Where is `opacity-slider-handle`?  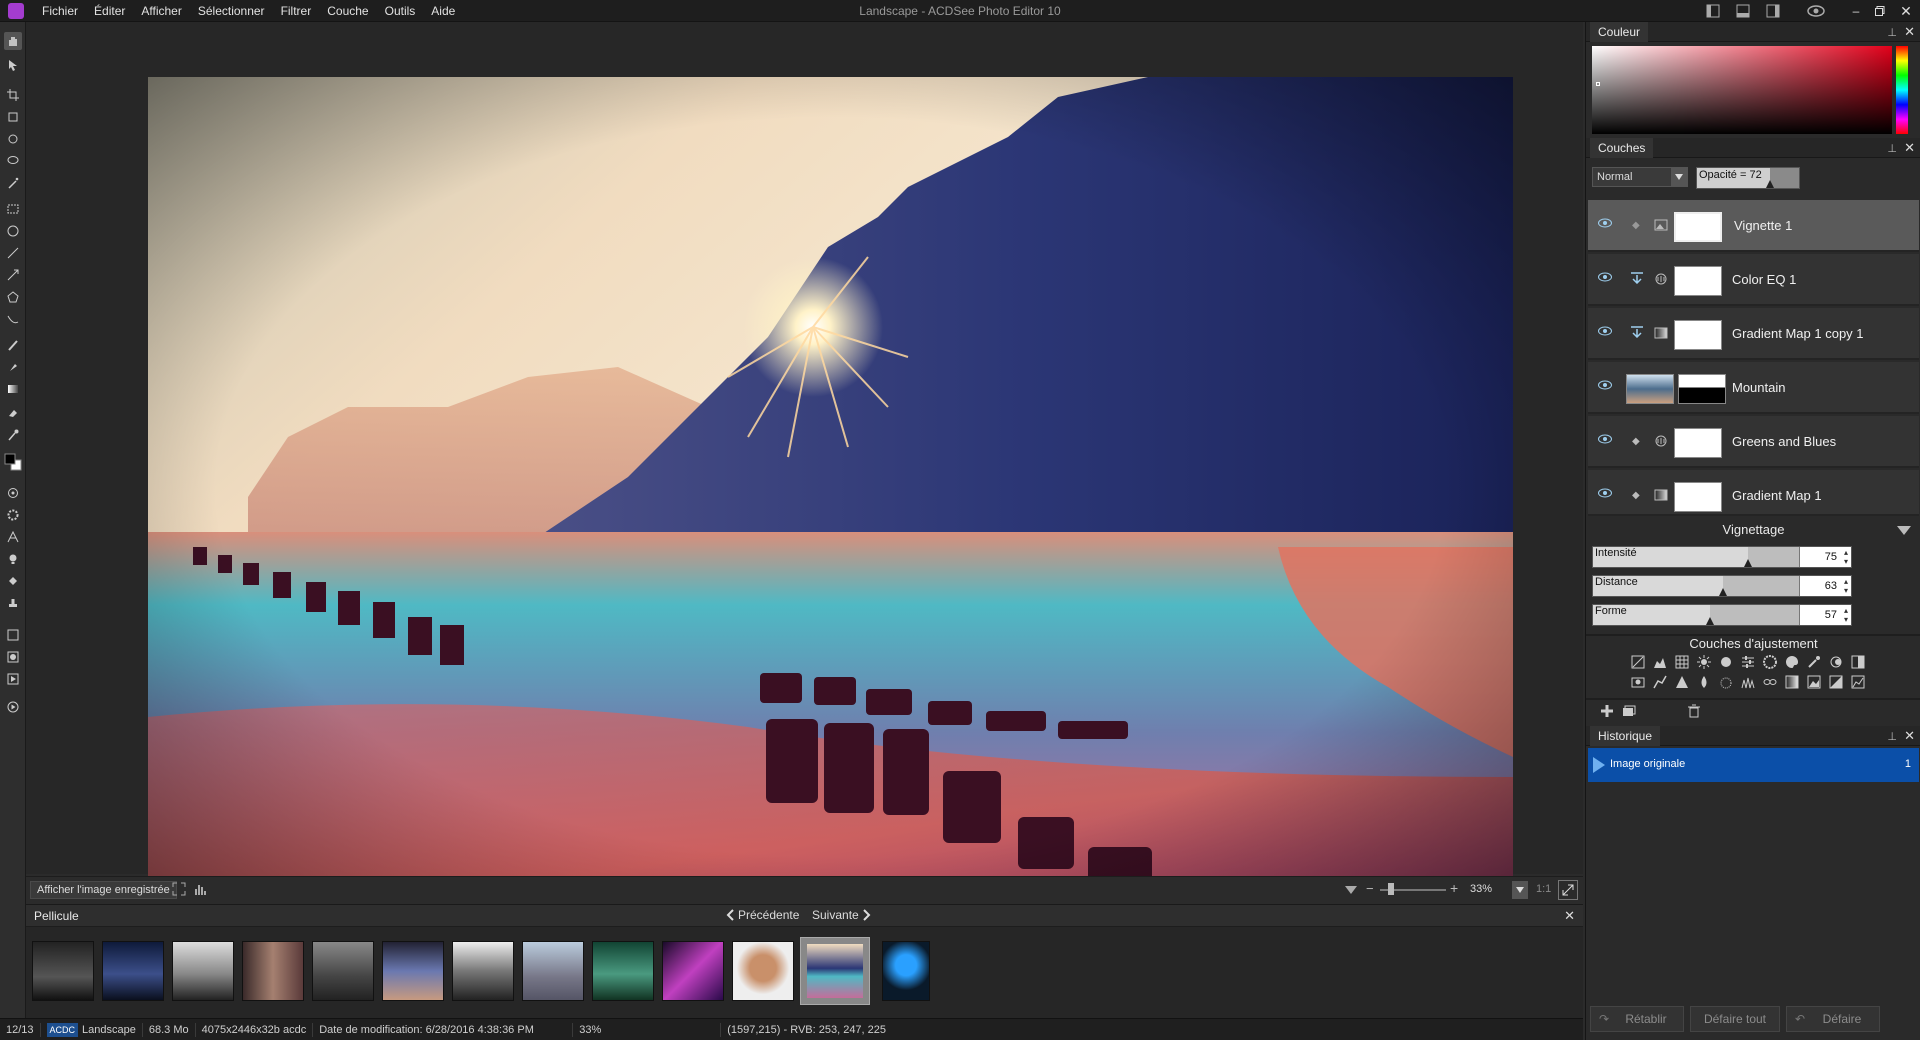 opacity-slider-handle is located at coordinates (1770, 184).